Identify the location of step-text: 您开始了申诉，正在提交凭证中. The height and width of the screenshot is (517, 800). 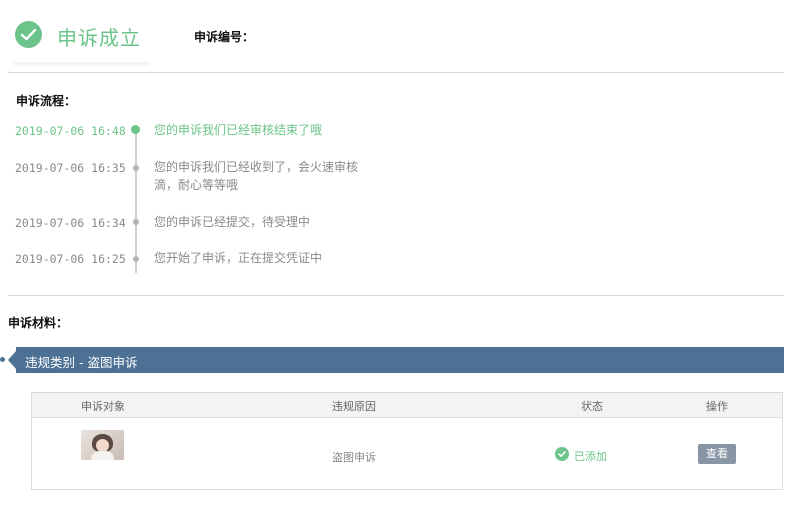
(238, 258).